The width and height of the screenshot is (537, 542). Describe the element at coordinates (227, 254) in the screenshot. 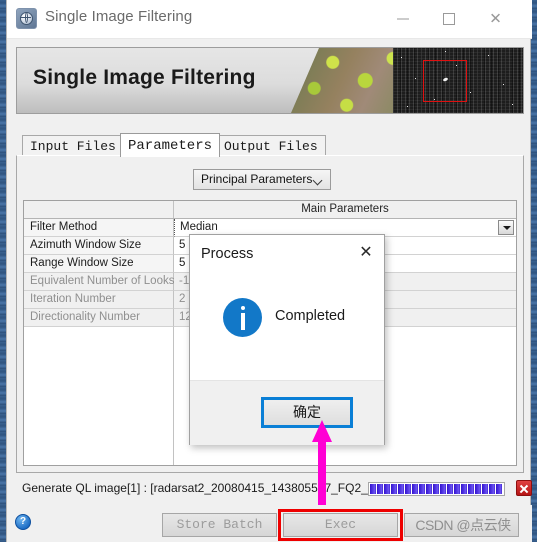

I see `dialog-title: Process` at that location.